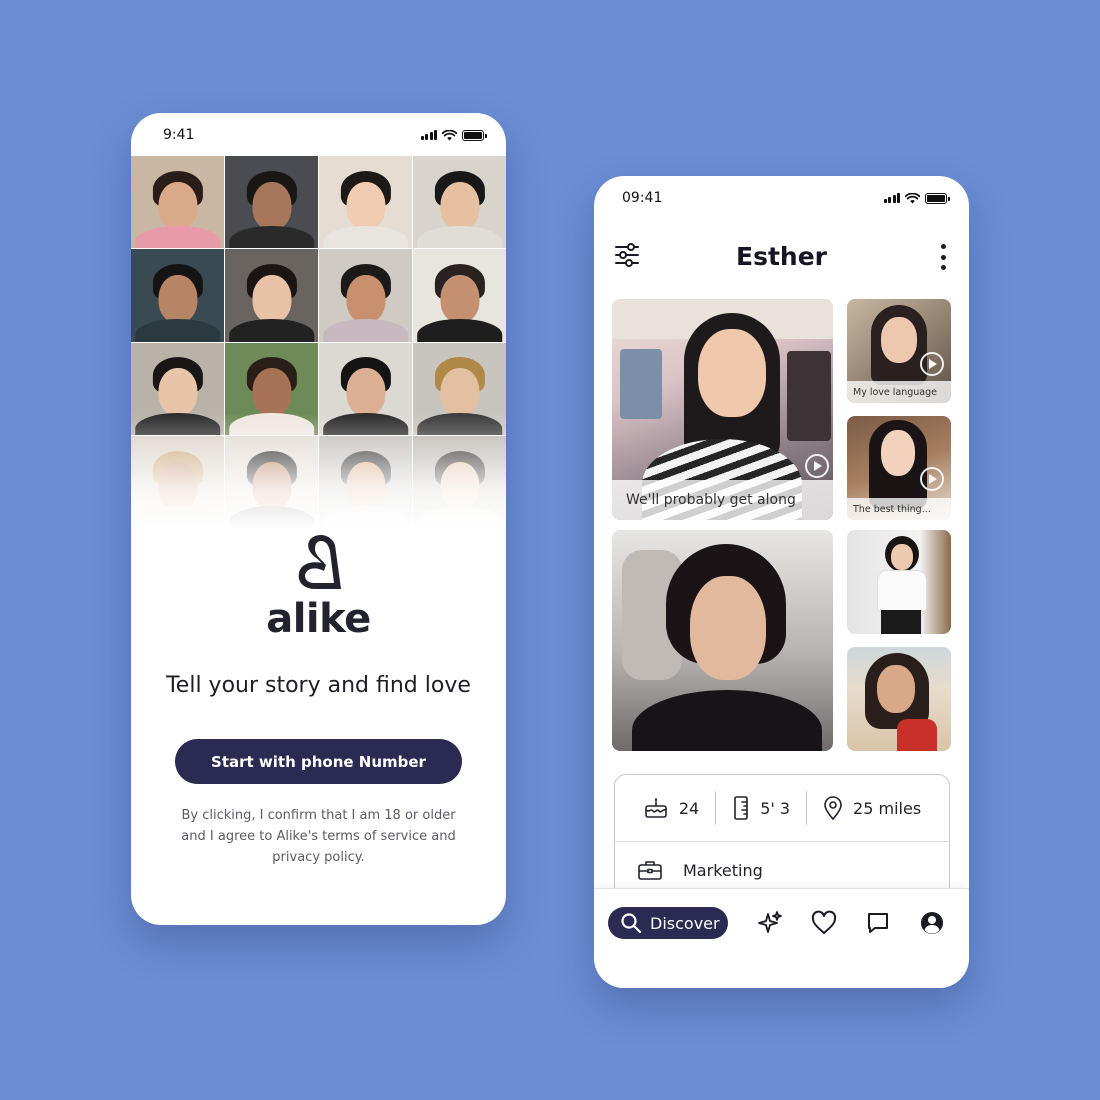 The width and height of the screenshot is (1100, 1100). Describe the element at coordinates (642, 198) in the screenshot. I see `status-time: 09:41` at that location.